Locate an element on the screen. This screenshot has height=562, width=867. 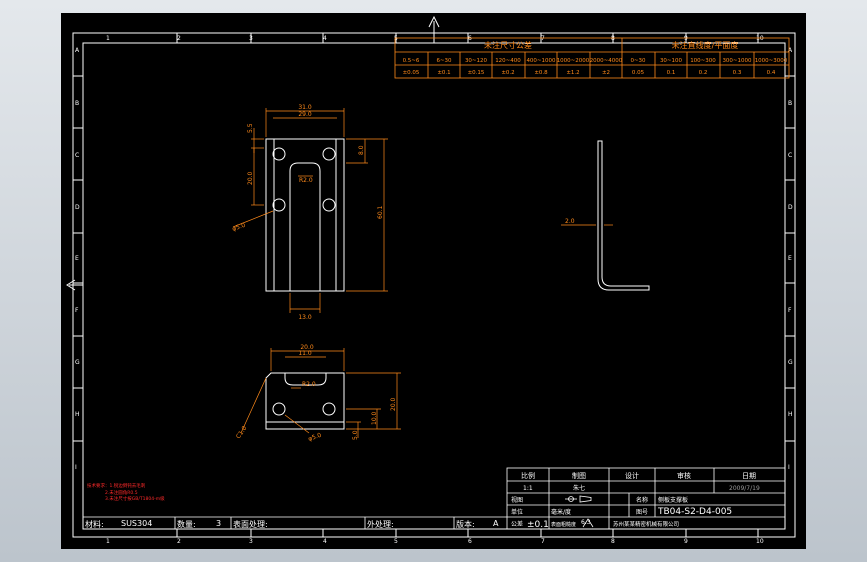
col-label-bottom-7: 7 is located at coordinates (543, 541).